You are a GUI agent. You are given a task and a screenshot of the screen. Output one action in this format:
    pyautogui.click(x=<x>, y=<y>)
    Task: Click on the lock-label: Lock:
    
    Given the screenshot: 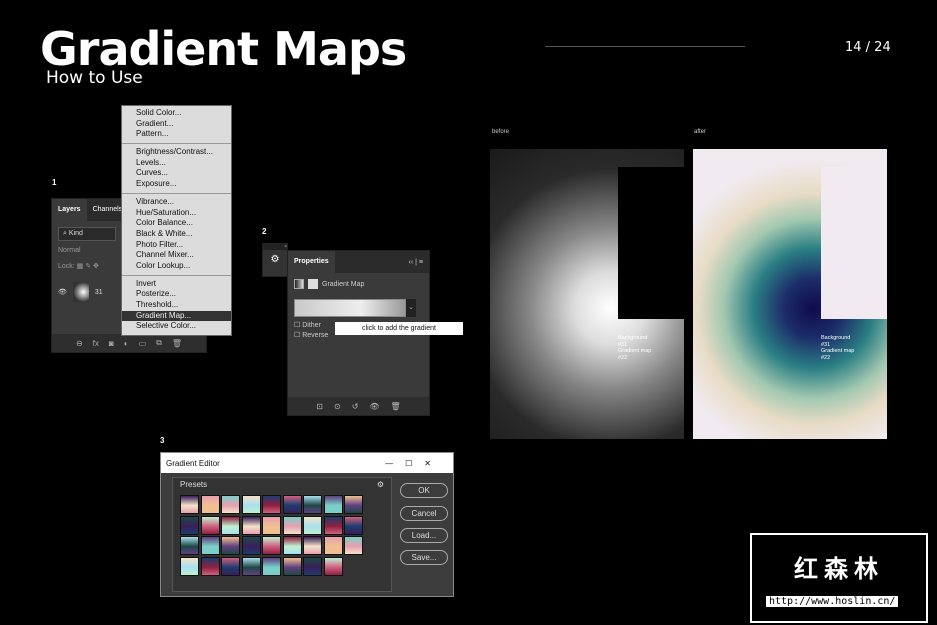 What is the action you would take?
    pyautogui.click(x=66, y=266)
    